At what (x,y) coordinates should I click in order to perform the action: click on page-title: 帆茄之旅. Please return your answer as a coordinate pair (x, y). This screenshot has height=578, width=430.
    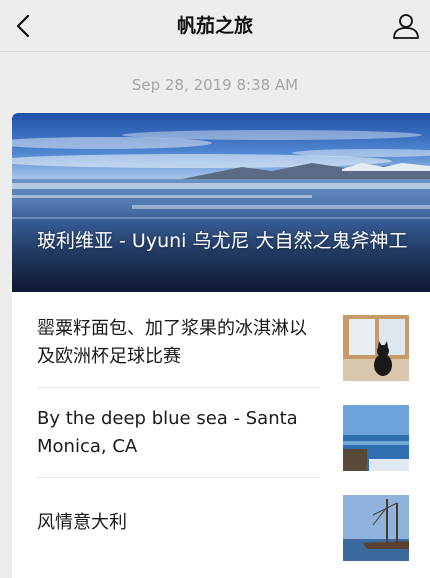
    Looking at the image, I should click on (214, 26).